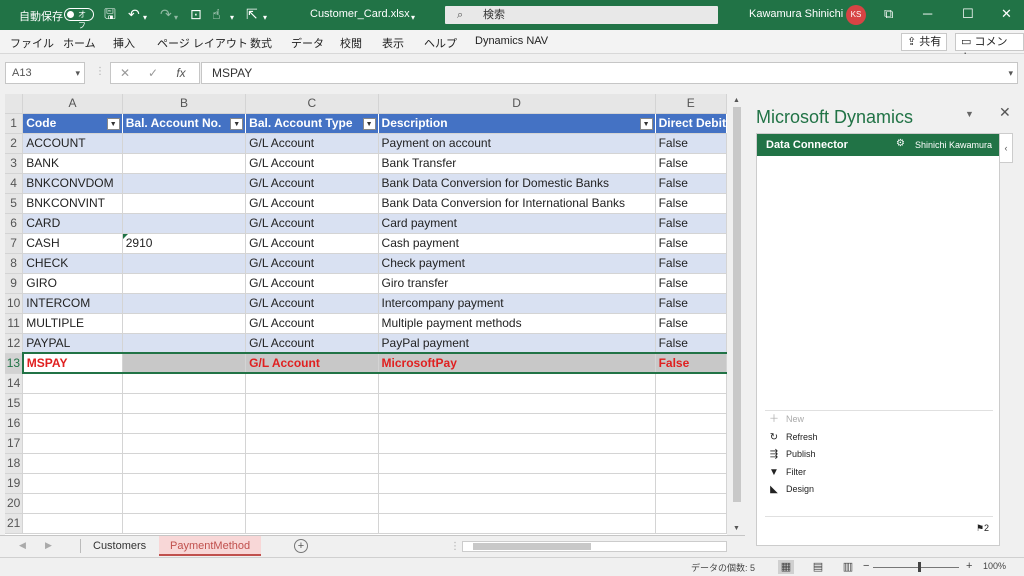  Describe the element at coordinates (72, 323) in the screenshot. I see `cell: MULTIPLE` at that location.